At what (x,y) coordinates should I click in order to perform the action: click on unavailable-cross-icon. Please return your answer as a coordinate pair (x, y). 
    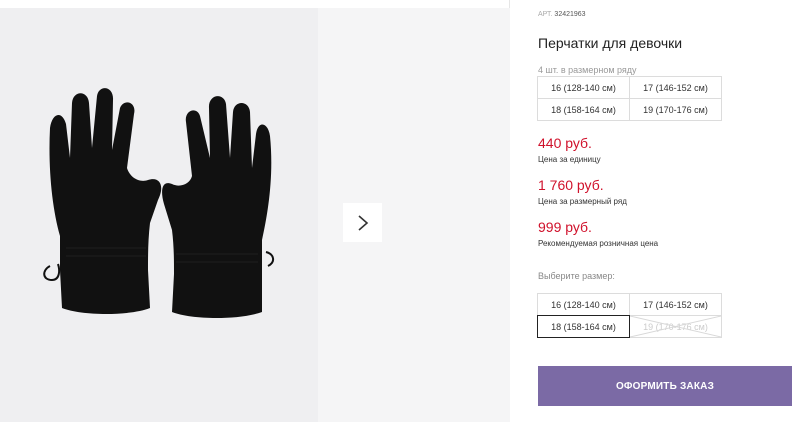
    Looking at the image, I should click on (675, 326).